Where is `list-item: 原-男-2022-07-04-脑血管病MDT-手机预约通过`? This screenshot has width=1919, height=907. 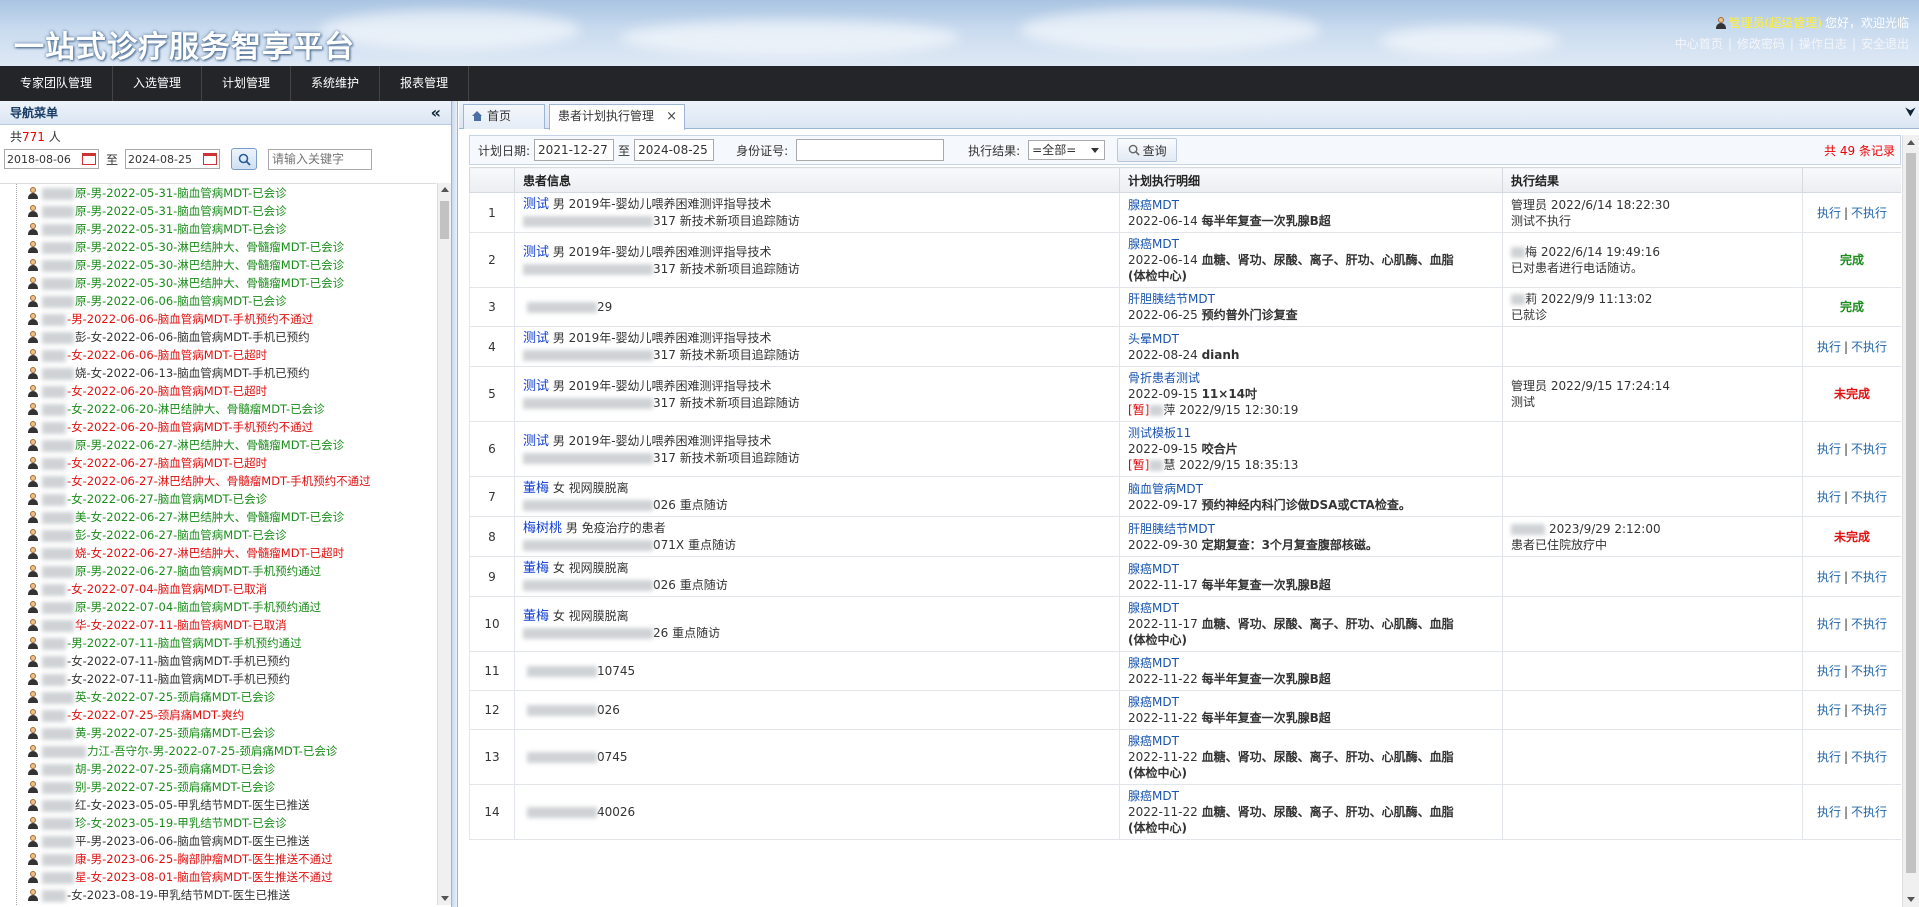
list-item: 原-男-2022-07-04-脑血管病MDT-手机预约通过 is located at coordinates (218, 607).